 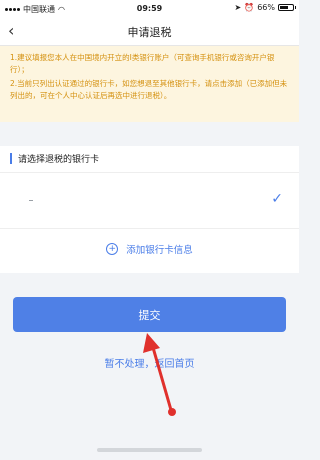 I want to click on add-bank-card-row: + 添加银行卡信息, so click(x=149, y=250).